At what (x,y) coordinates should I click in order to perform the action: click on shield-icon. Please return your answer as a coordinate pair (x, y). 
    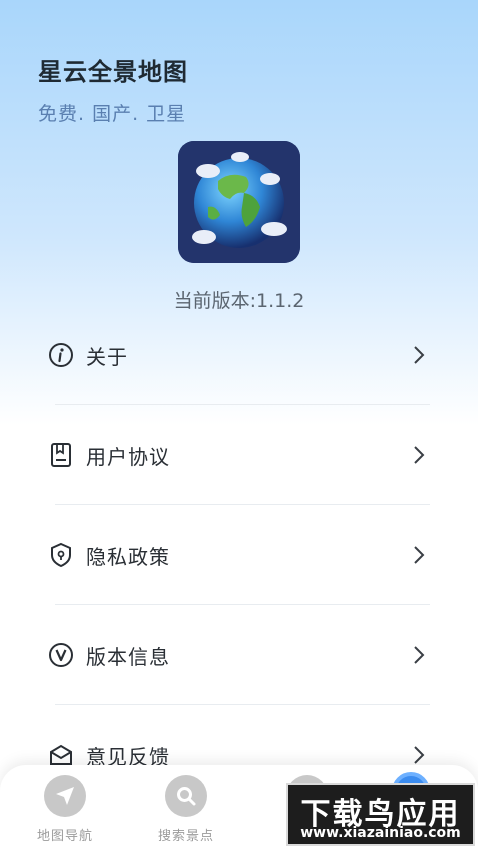
    Looking at the image, I should click on (61, 555).